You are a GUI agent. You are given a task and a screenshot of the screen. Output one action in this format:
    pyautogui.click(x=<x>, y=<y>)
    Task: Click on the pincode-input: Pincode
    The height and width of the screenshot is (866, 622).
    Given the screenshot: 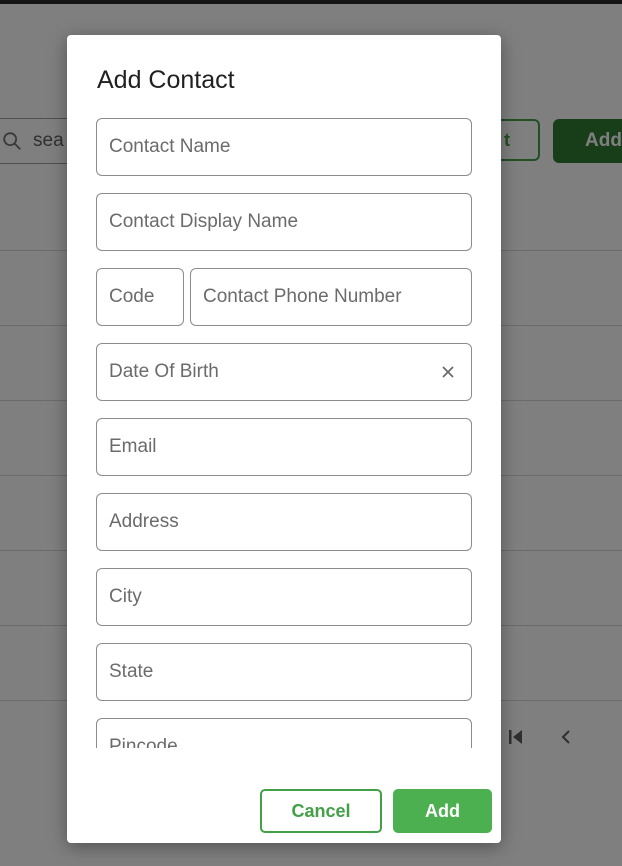 What is the action you would take?
    pyautogui.click(x=284, y=733)
    